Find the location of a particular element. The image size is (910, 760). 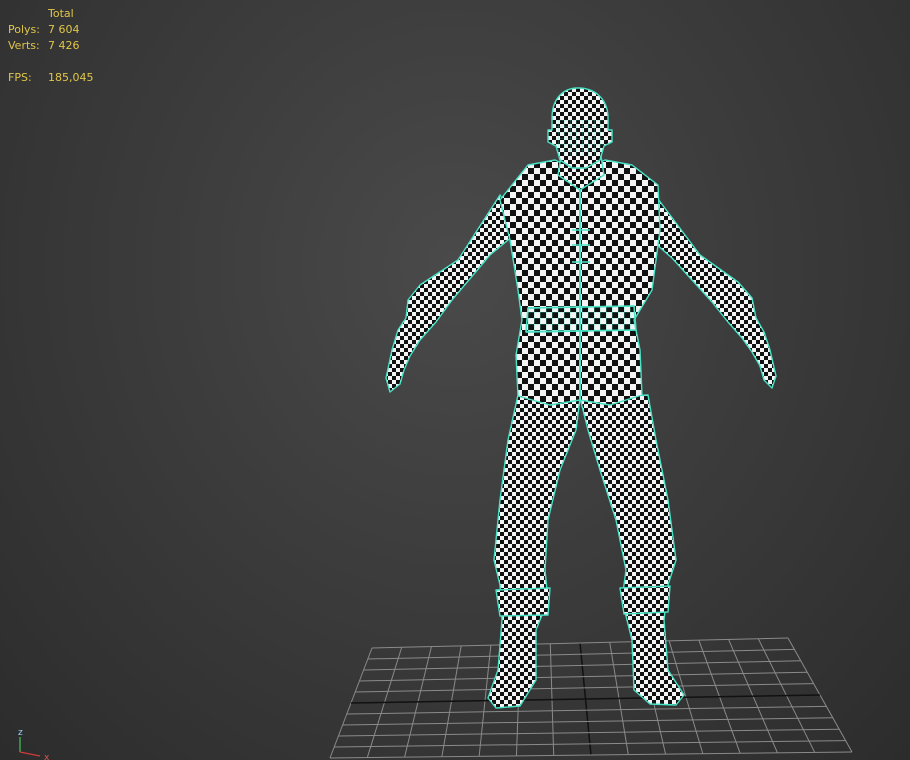

verts-label: Verts: is located at coordinates (24, 45).